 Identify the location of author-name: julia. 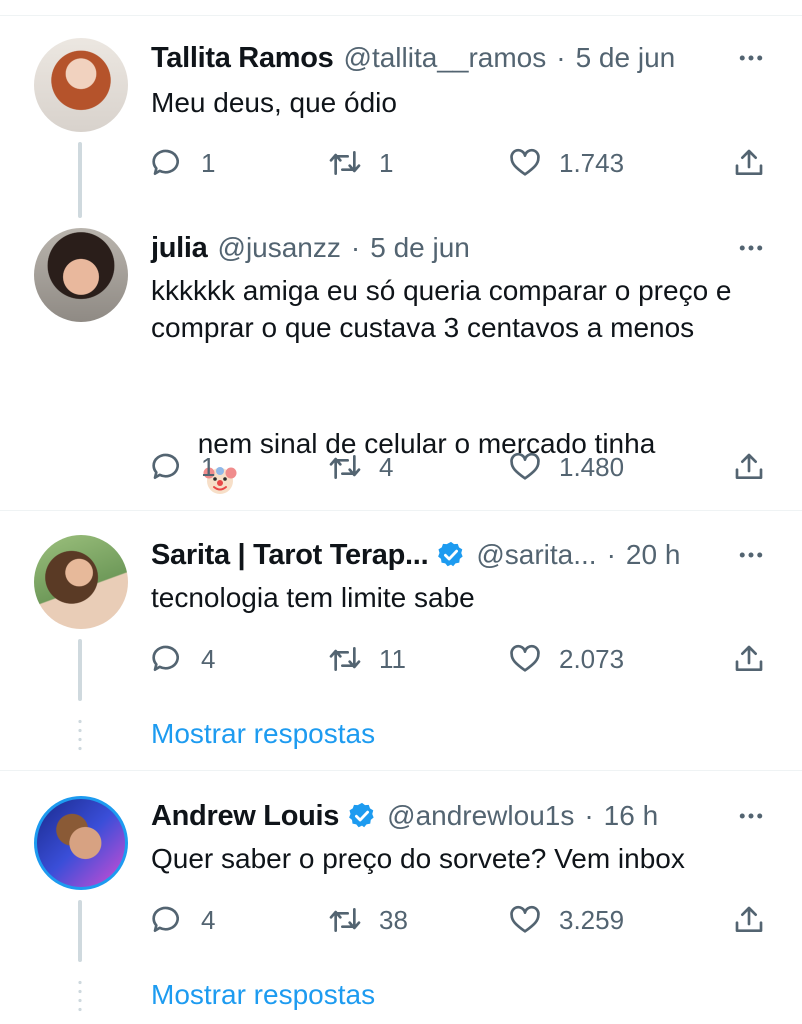
(179, 248).